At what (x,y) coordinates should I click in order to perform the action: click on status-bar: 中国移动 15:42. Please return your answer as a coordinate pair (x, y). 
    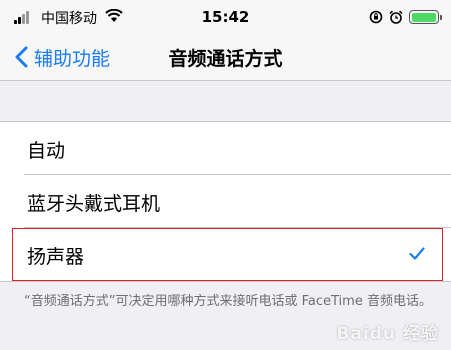
    Looking at the image, I should click on (225, 17).